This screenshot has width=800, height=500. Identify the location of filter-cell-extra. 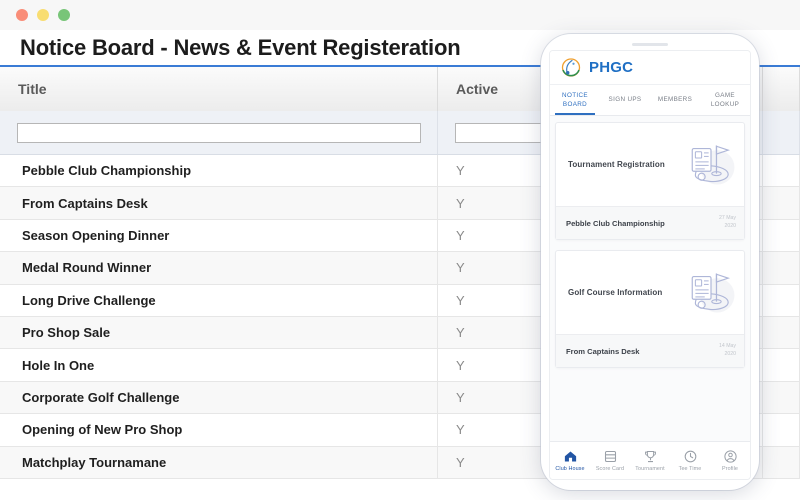
(781, 132).